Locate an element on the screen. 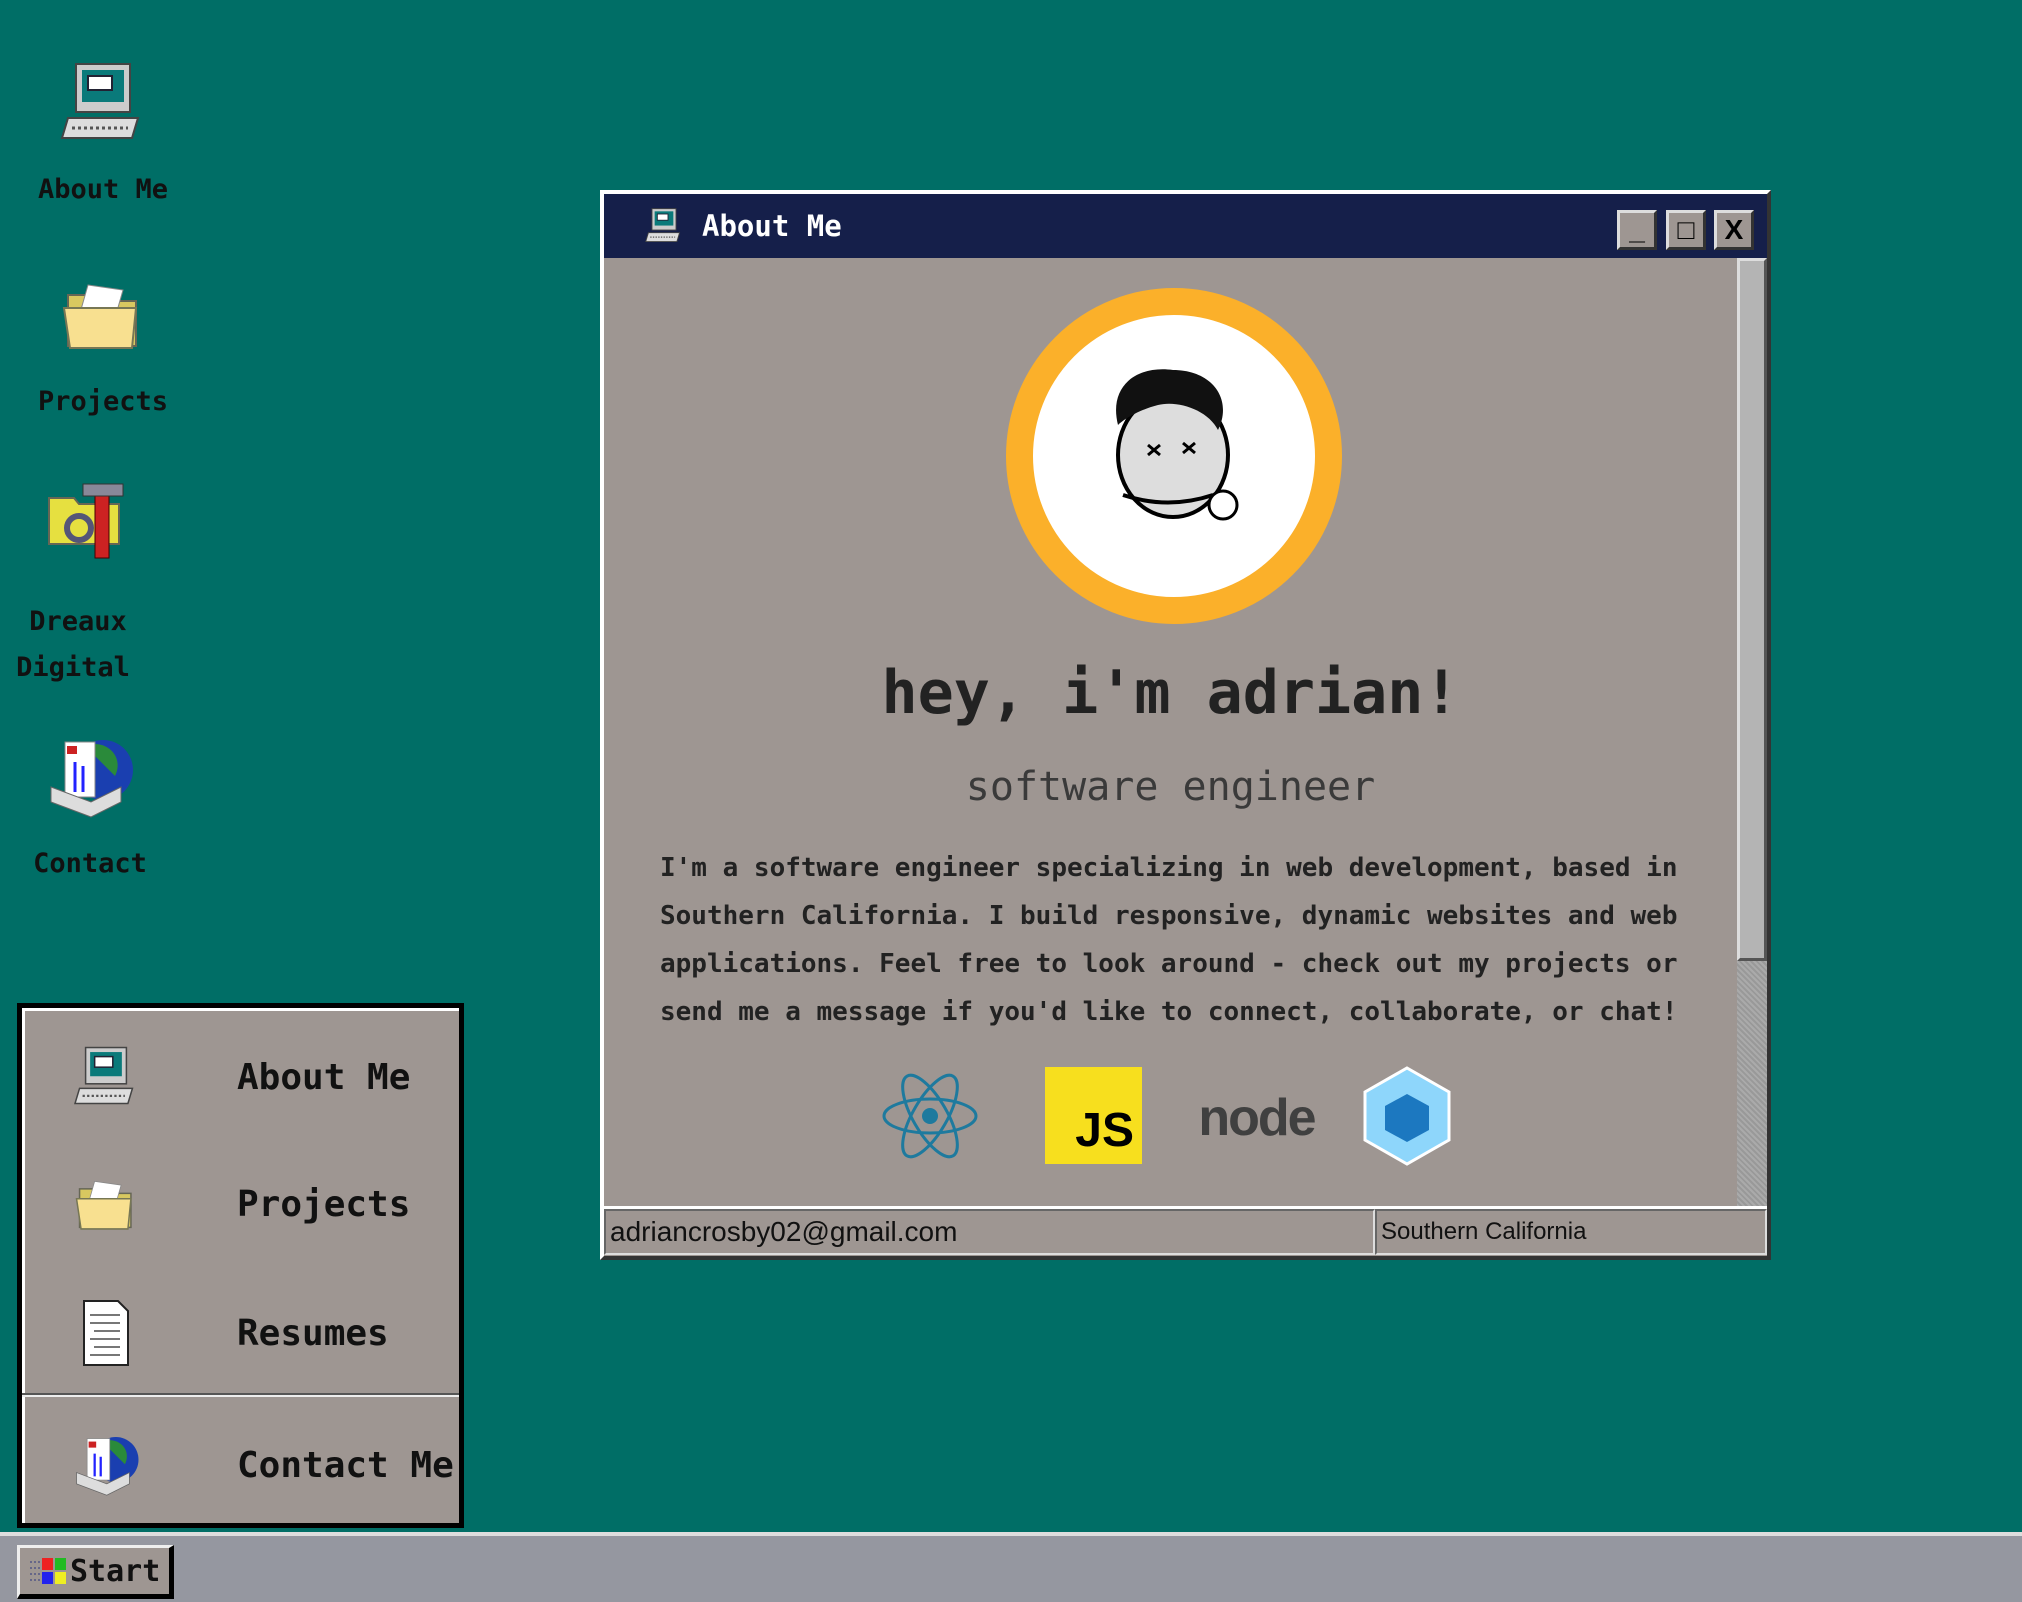 The width and height of the screenshot is (2022, 1602). webpack-icon is located at coordinates (1407, 1116).